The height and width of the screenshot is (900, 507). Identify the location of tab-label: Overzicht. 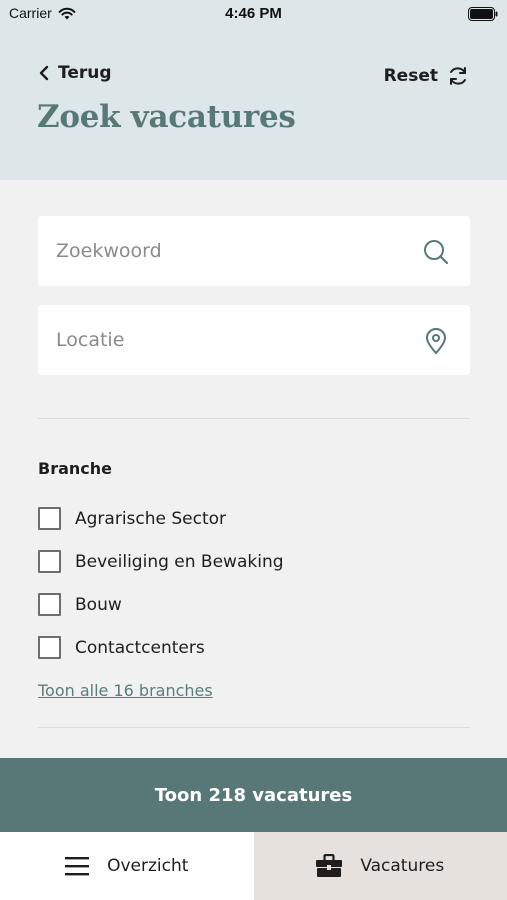
(148, 866).